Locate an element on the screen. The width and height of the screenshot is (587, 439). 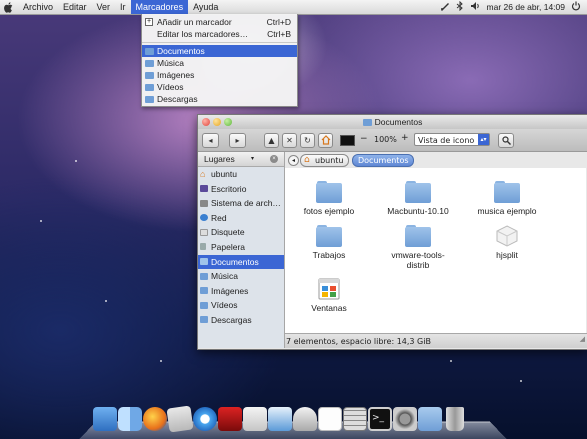
window-toolbar: ◂ ▸ ▲ ✕ ↻ − 100% + Vista de icono ▴▾ is located at coordinates (392, 140).